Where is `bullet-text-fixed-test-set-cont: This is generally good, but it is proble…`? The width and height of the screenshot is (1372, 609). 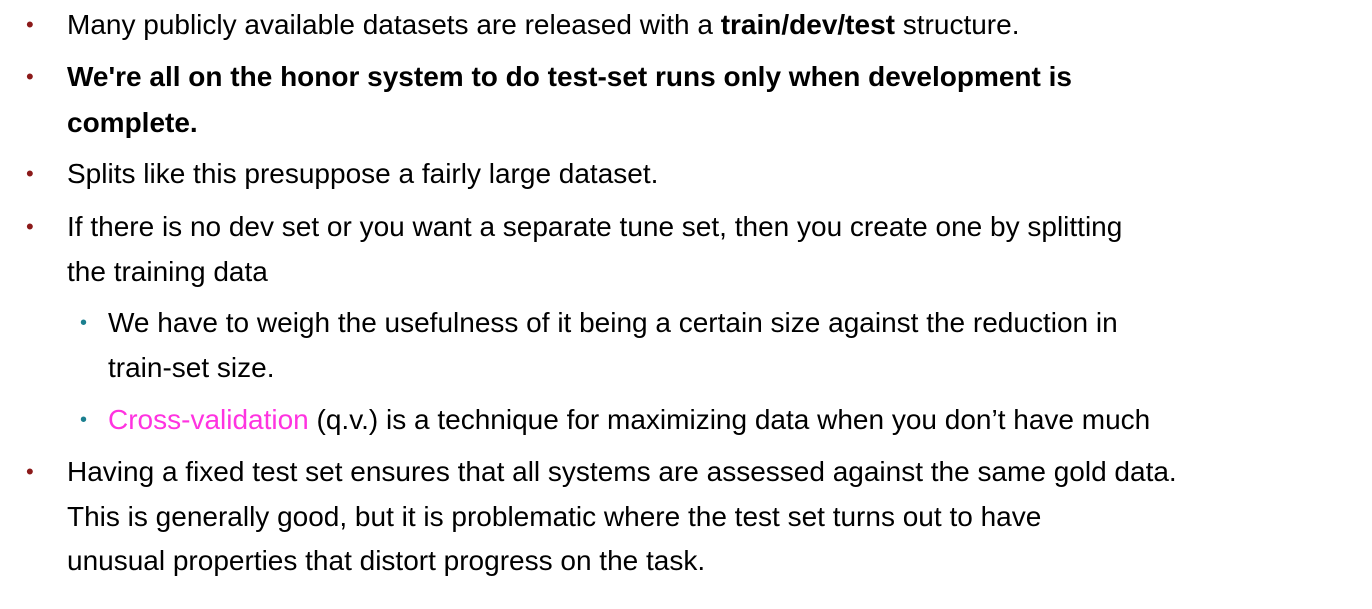
bullet-text-fixed-test-set-cont: This is generally good, but it is proble… is located at coordinates (554, 516).